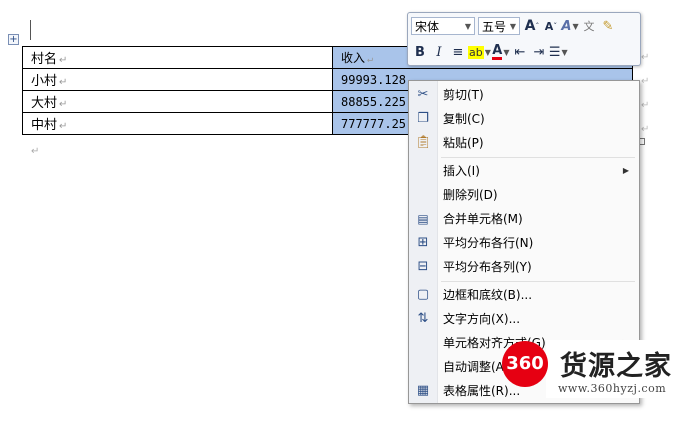  What do you see at coordinates (423, 142) in the screenshot?
I see `paste-icon: 📋︎` at bounding box center [423, 142].